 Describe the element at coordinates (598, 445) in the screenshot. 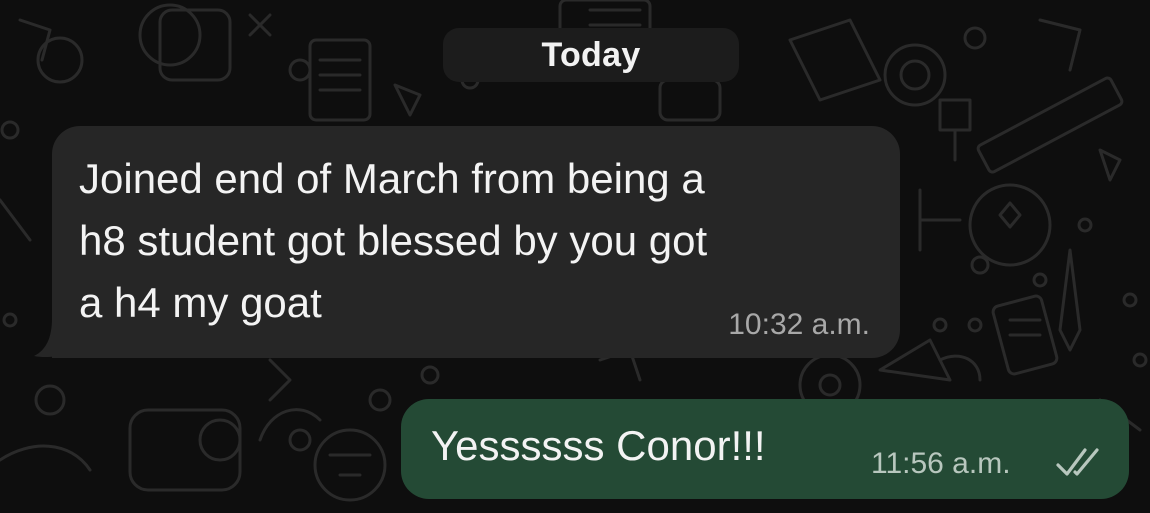

I see `outgoing-message-text: Yessssss Conor!!!` at that location.